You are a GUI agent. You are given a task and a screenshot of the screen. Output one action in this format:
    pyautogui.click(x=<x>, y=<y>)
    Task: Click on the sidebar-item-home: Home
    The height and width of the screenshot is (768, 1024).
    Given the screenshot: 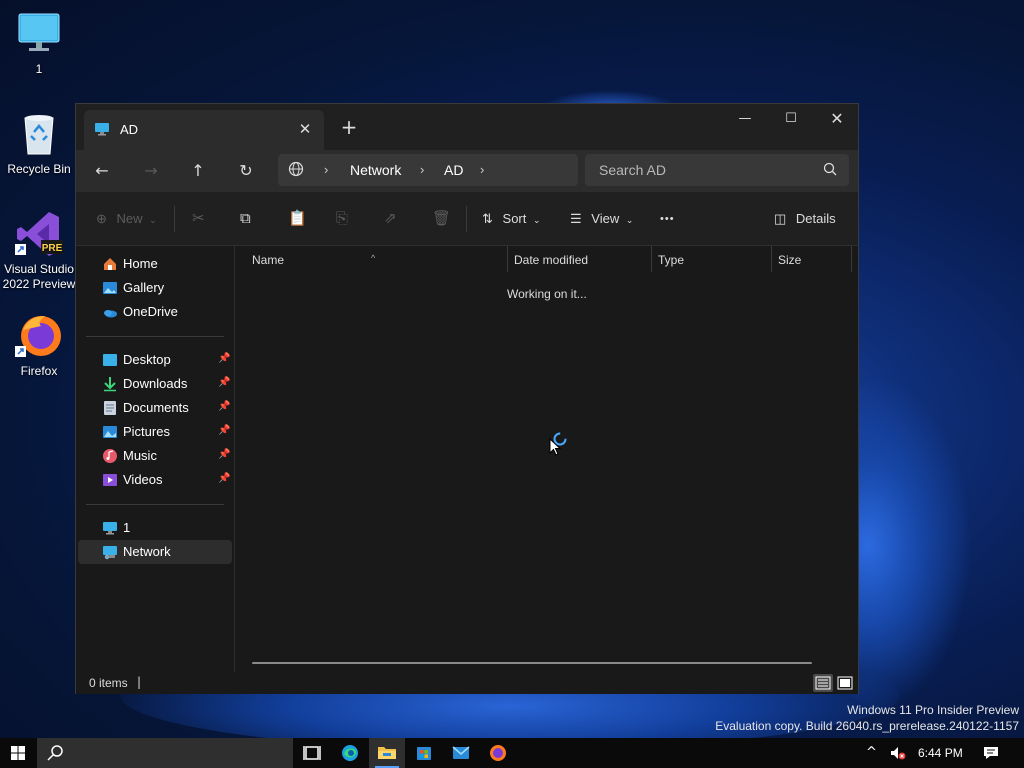 What is the action you would take?
    pyautogui.click(x=155, y=264)
    